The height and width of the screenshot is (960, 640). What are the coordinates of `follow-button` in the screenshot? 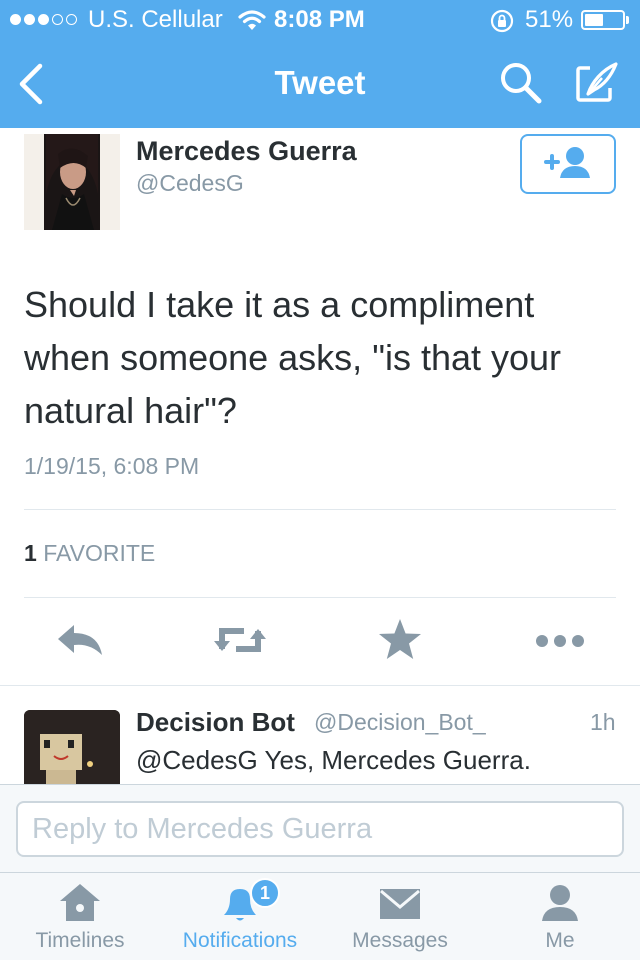 It's located at (568, 164).